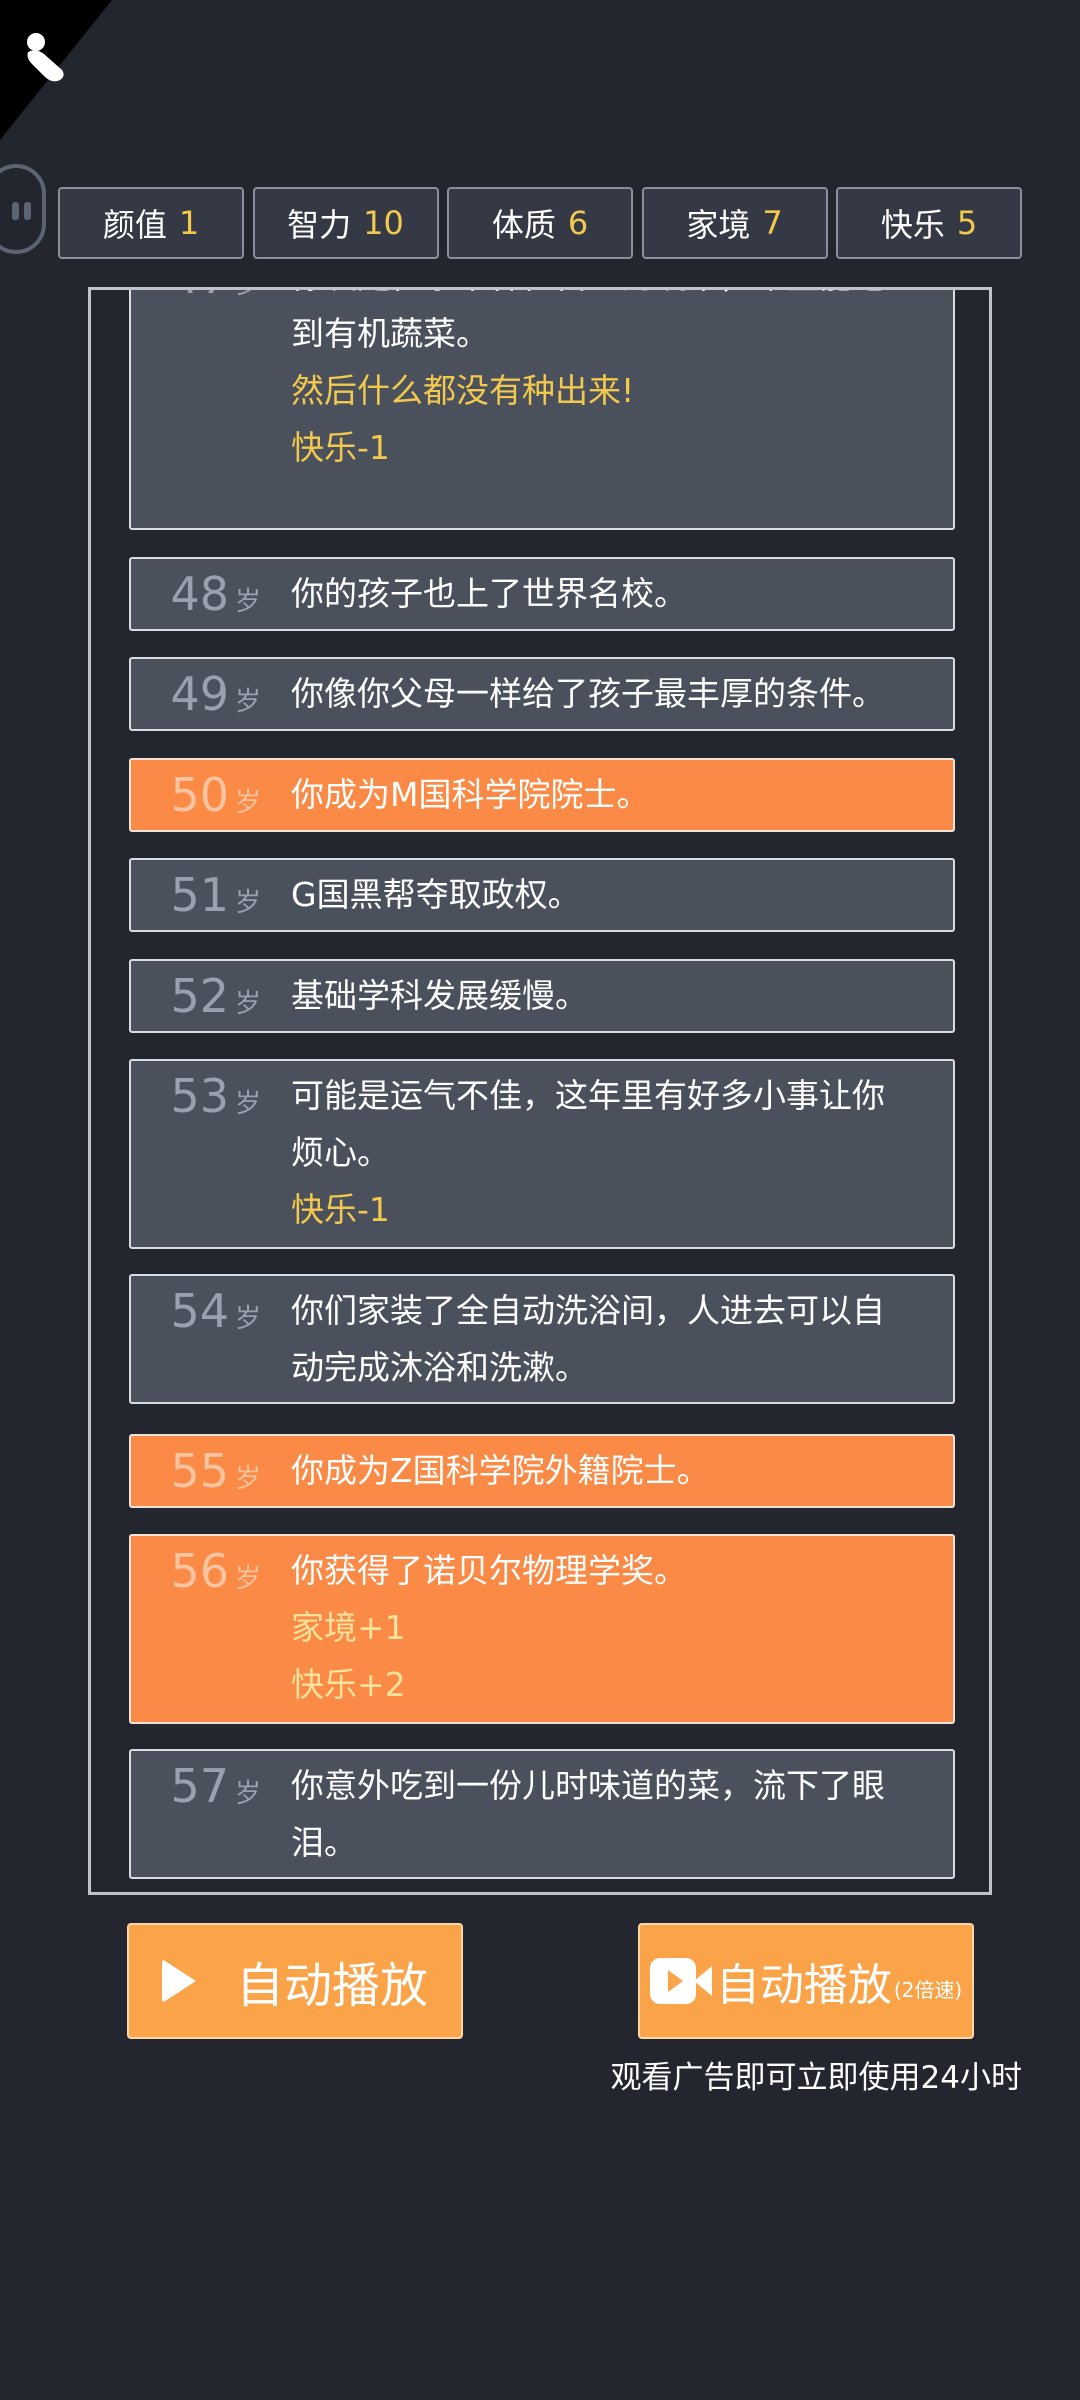 This screenshot has height=2400, width=1080. I want to click on event-description: G国黑帮夺取政权。, so click(615, 891).